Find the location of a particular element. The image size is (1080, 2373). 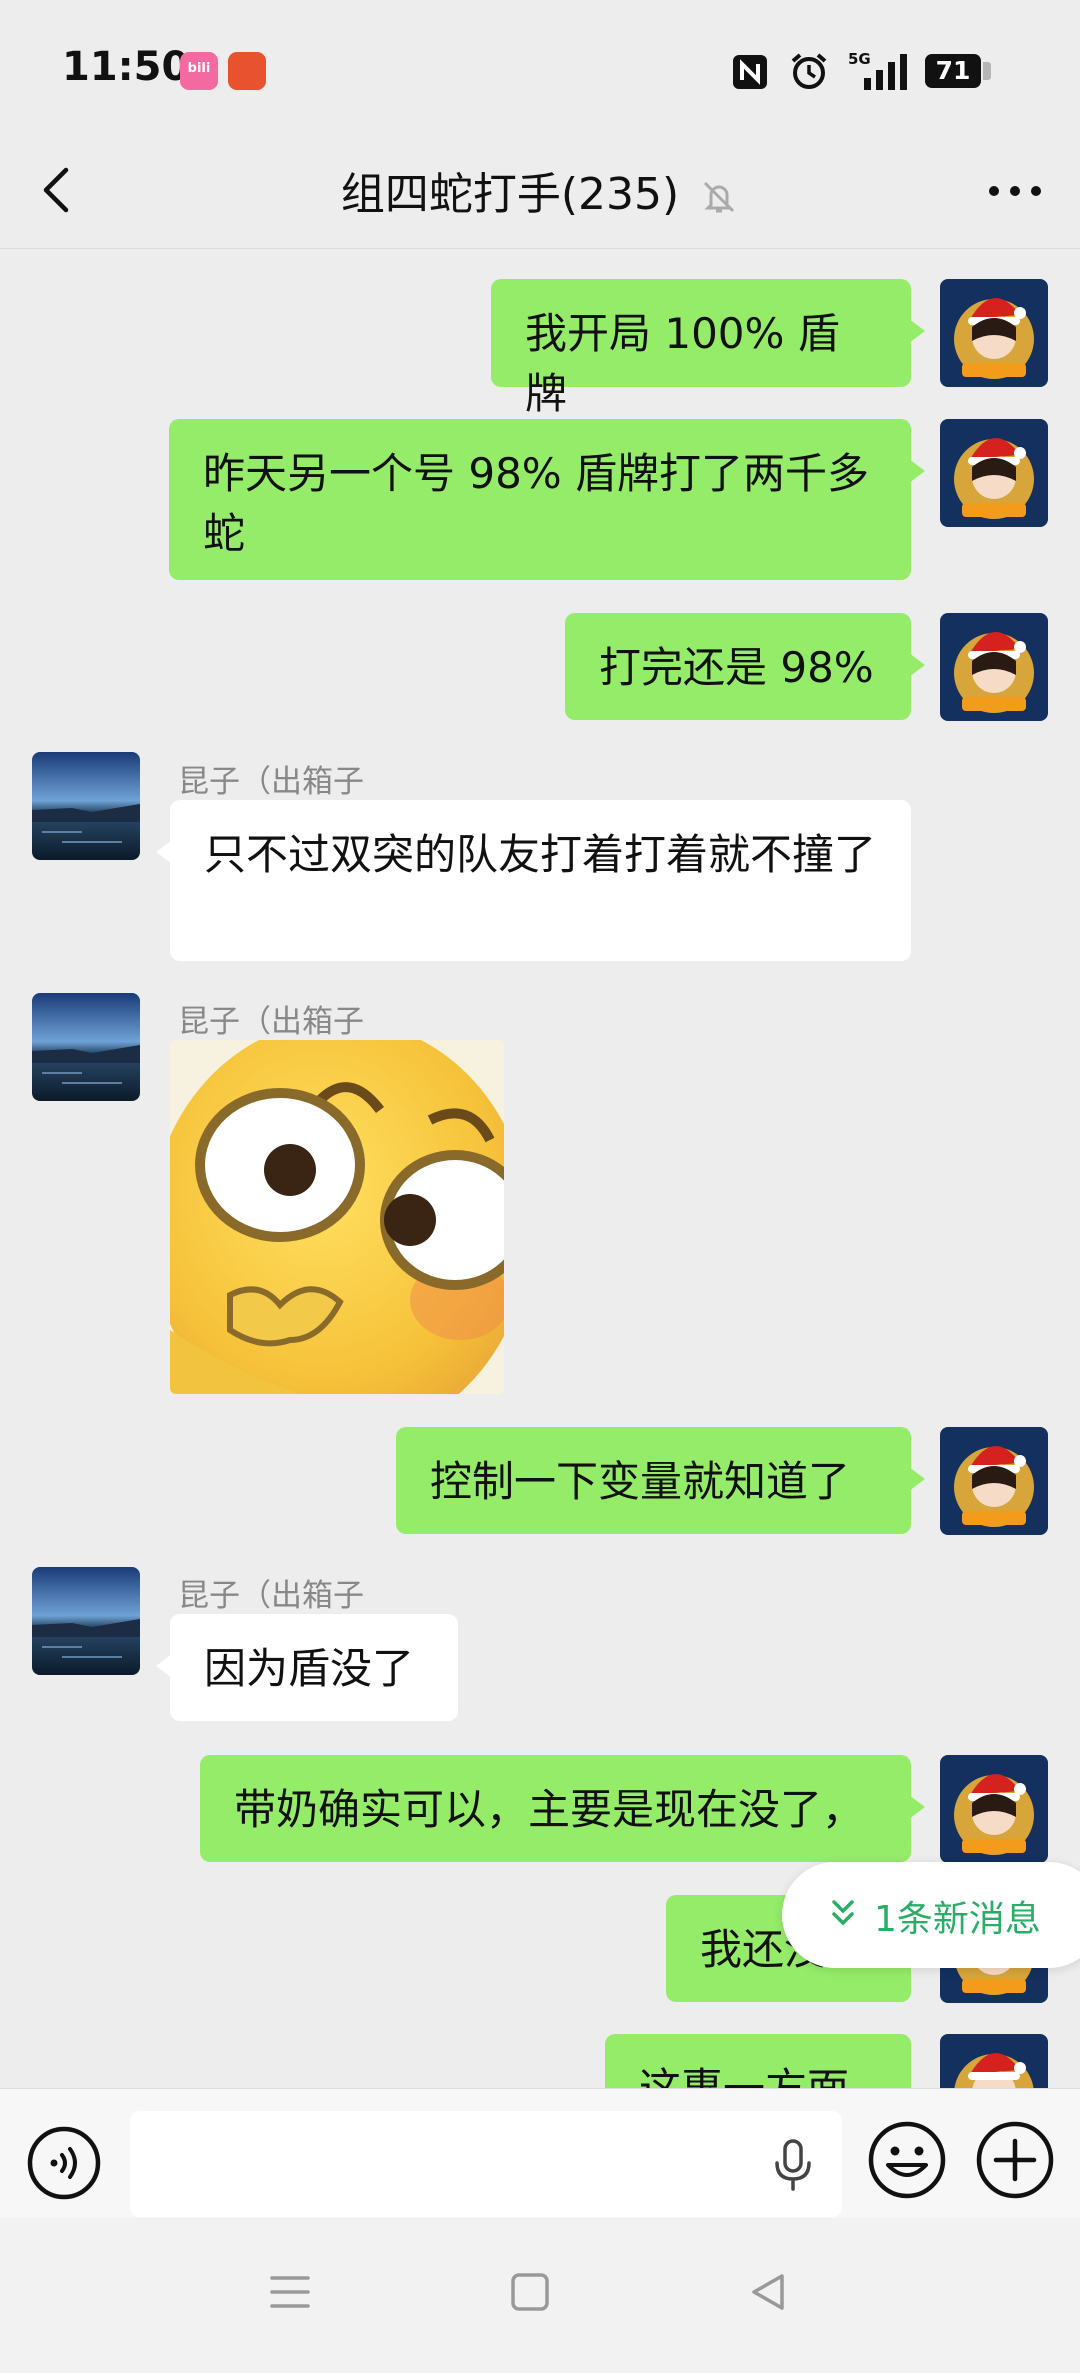

message-bubble-out: 我开局 100% 盾牌 is located at coordinates (708, 348).